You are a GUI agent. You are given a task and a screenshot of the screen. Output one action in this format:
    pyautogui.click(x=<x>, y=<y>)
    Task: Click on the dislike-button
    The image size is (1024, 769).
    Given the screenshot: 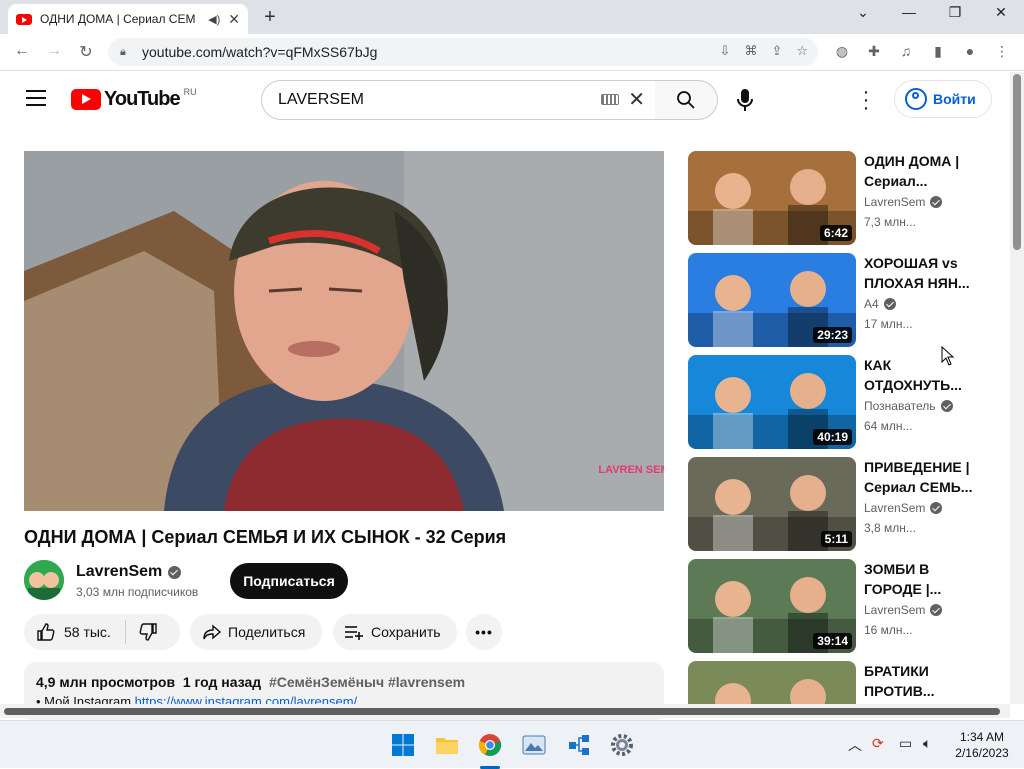 What is the action you would take?
    pyautogui.click(x=148, y=632)
    